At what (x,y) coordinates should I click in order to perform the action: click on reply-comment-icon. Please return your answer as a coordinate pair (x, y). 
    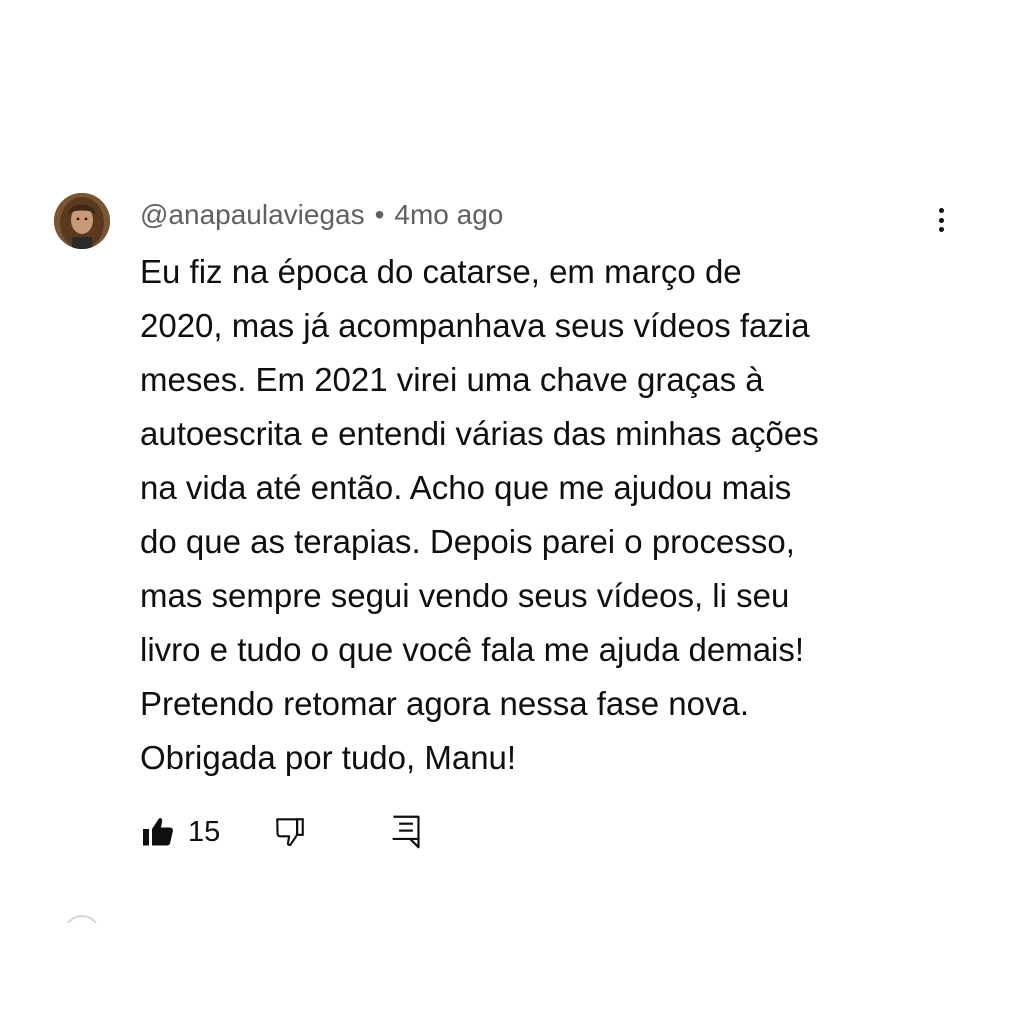
    Looking at the image, I should click on (406, 832).